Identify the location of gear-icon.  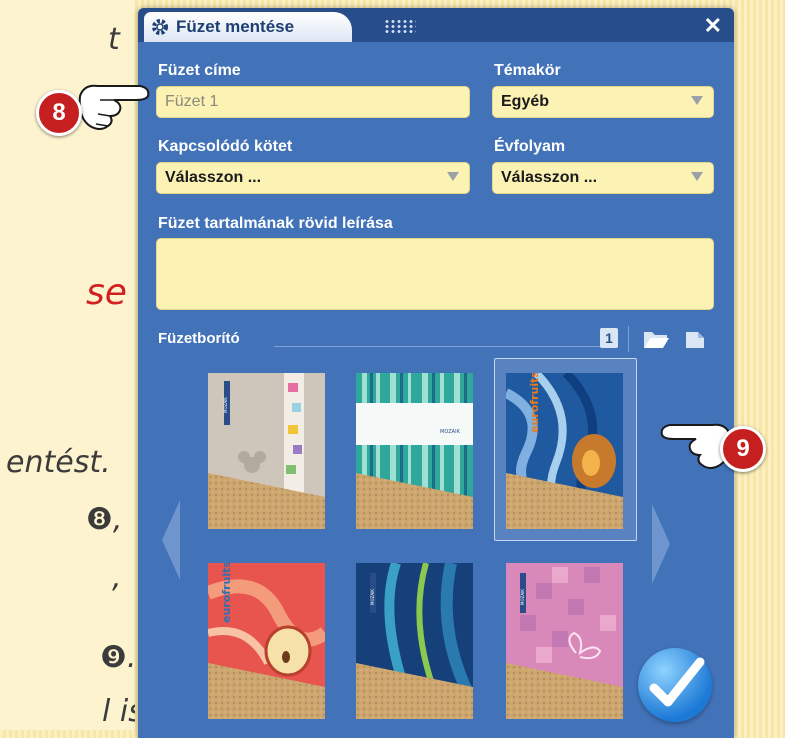
(160, 27).